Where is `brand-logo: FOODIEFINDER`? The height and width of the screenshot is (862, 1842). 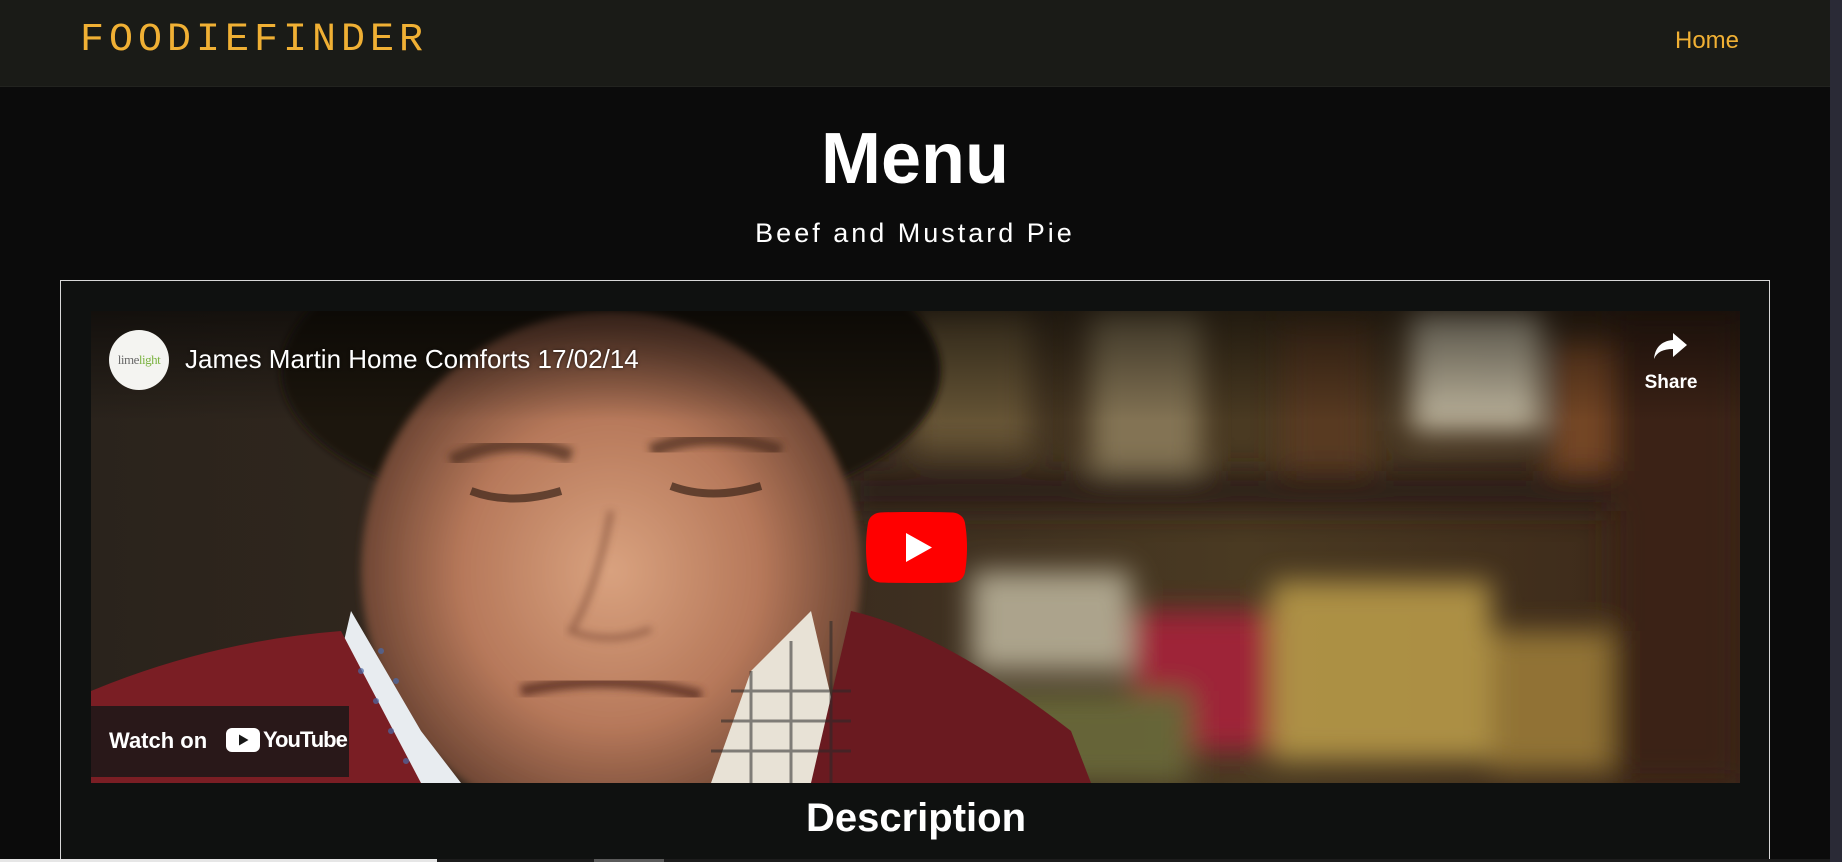
brand-logo: FOODIEFINDER is located at coordinates (254, 40).